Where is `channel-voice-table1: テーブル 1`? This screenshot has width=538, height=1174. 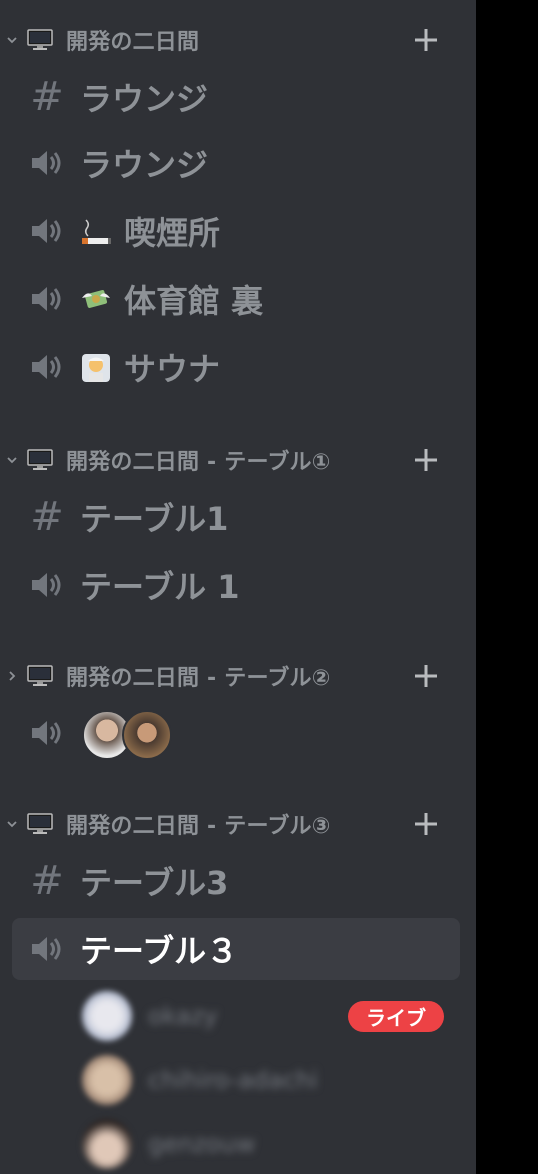 channel-voice-table1: テーブル 1 is located at coordinates (236, 585).